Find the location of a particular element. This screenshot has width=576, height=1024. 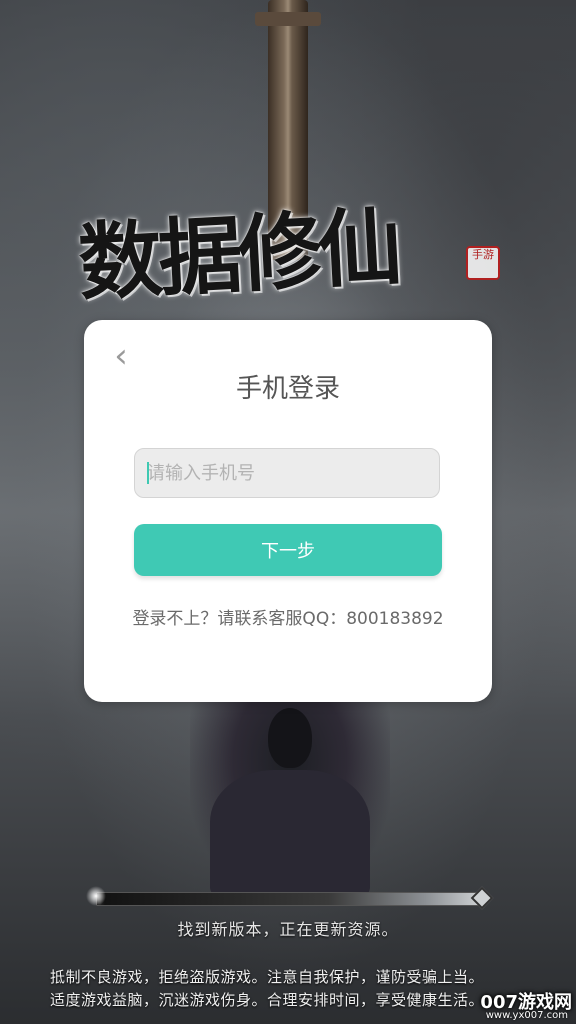

update-status-text: 找到新版本，正在更新资源。 is located at coordinates (288, 929).